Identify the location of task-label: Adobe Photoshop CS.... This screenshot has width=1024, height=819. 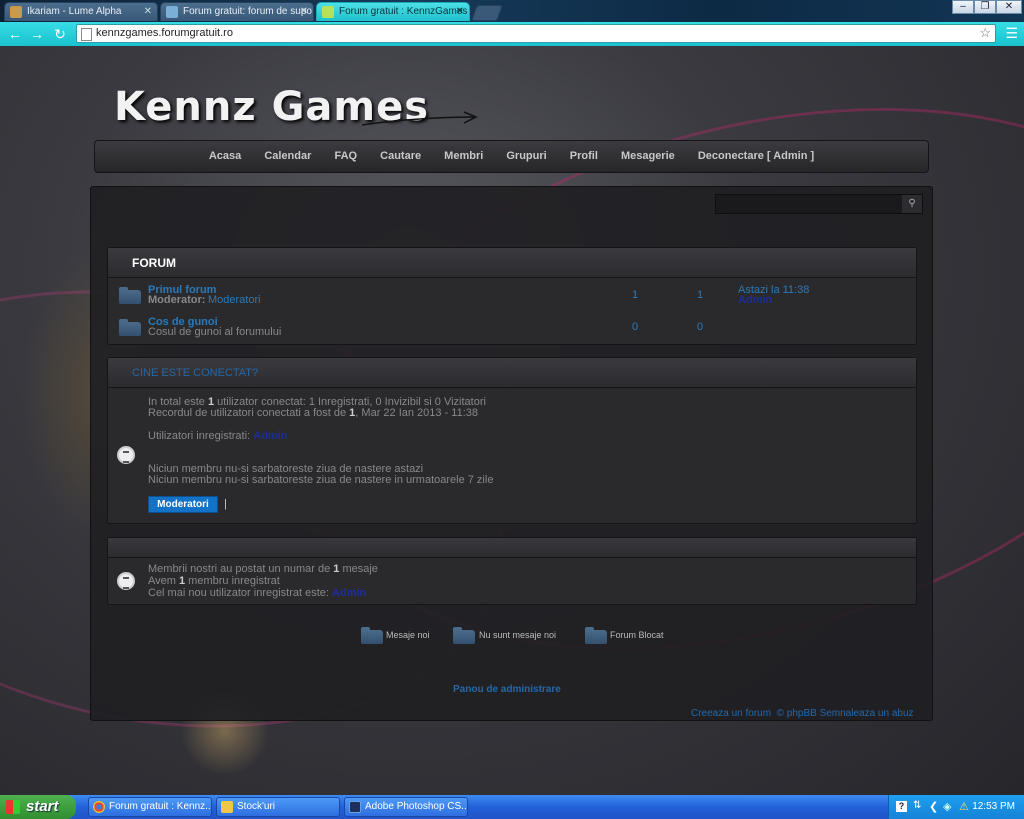
(416, 806).